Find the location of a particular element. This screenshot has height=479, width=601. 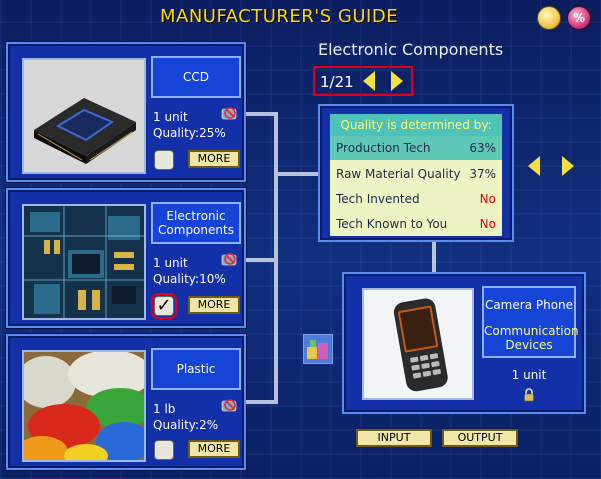

material-name: Electronic Components is located at coordinates (196, 223).